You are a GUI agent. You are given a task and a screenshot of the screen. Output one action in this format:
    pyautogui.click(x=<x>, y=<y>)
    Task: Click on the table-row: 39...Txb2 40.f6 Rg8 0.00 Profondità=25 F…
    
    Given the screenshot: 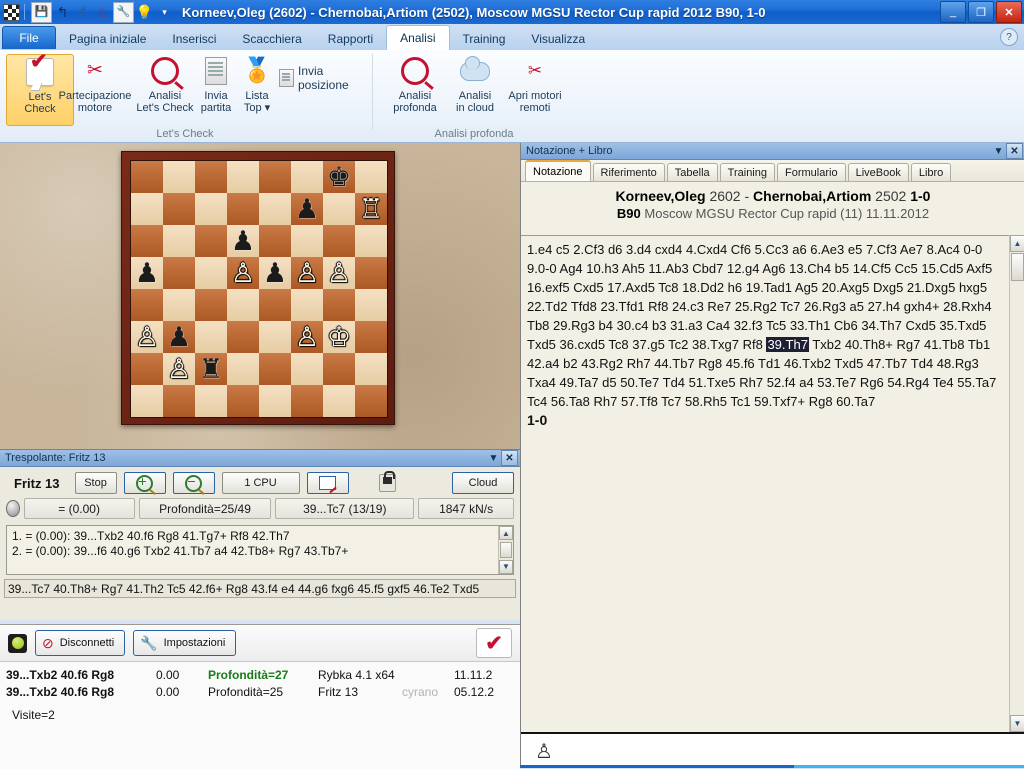 What is the action you would take?
    pyautogui.click(x=263, y=691)
    